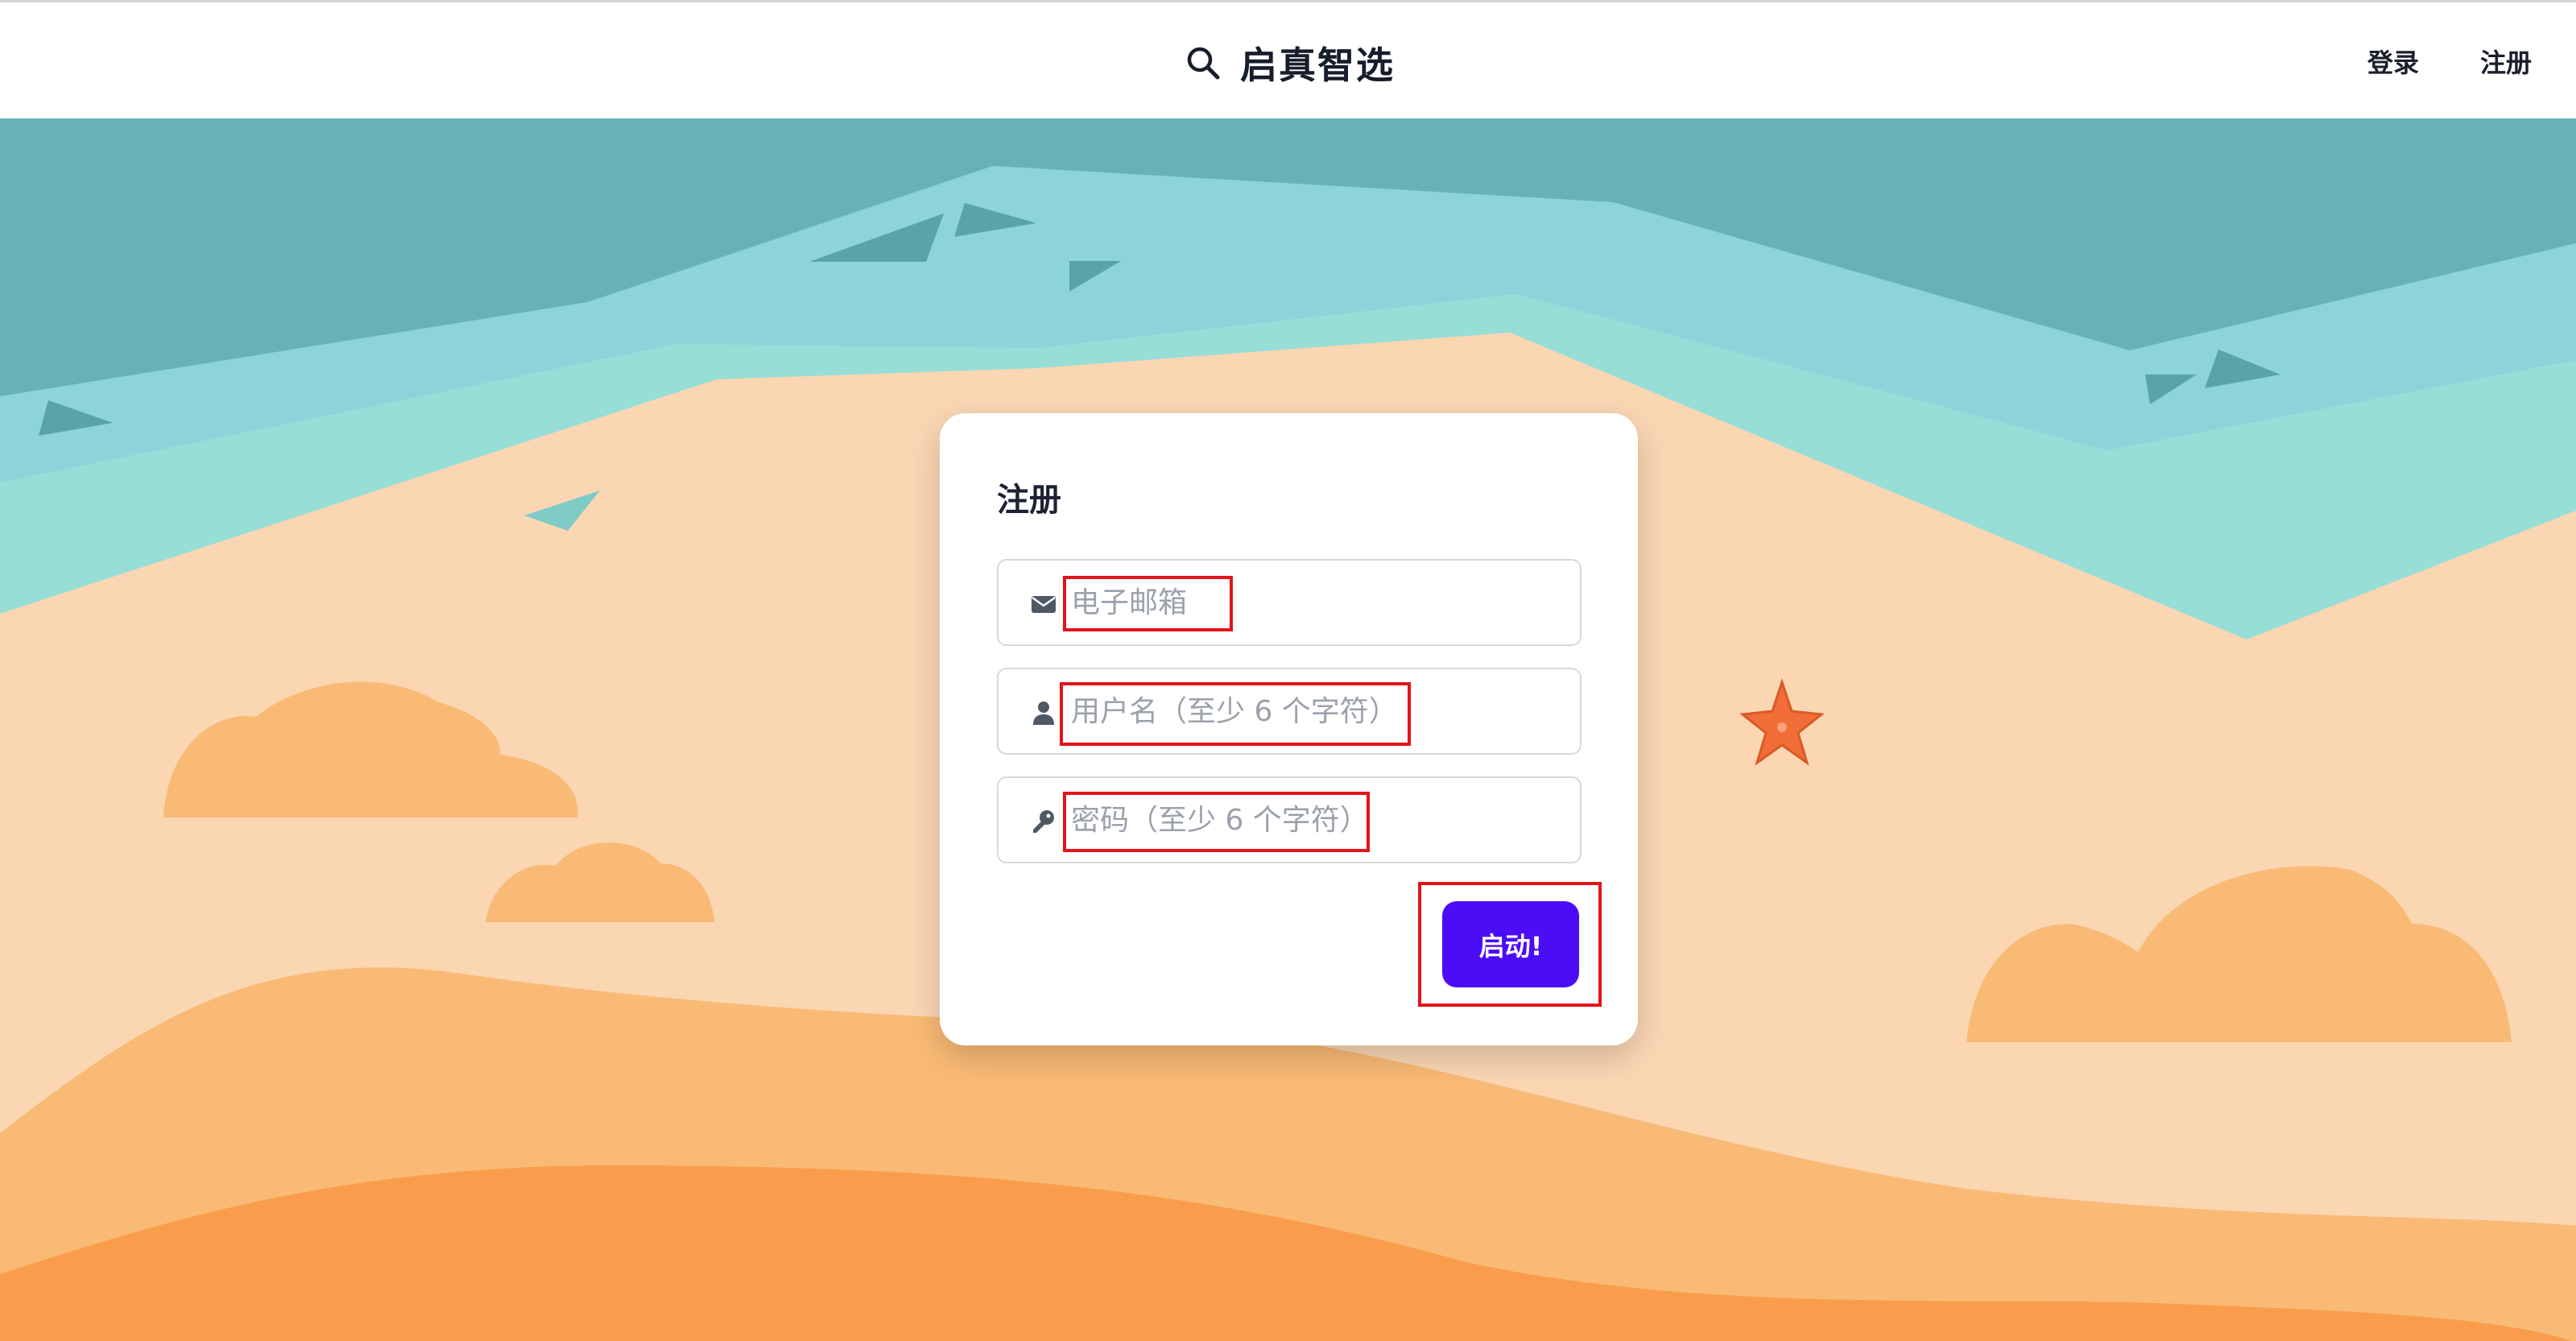 This screenshot has height=1341, width=2576. I want to click on brand: 启真智选, so click(1290, 63).